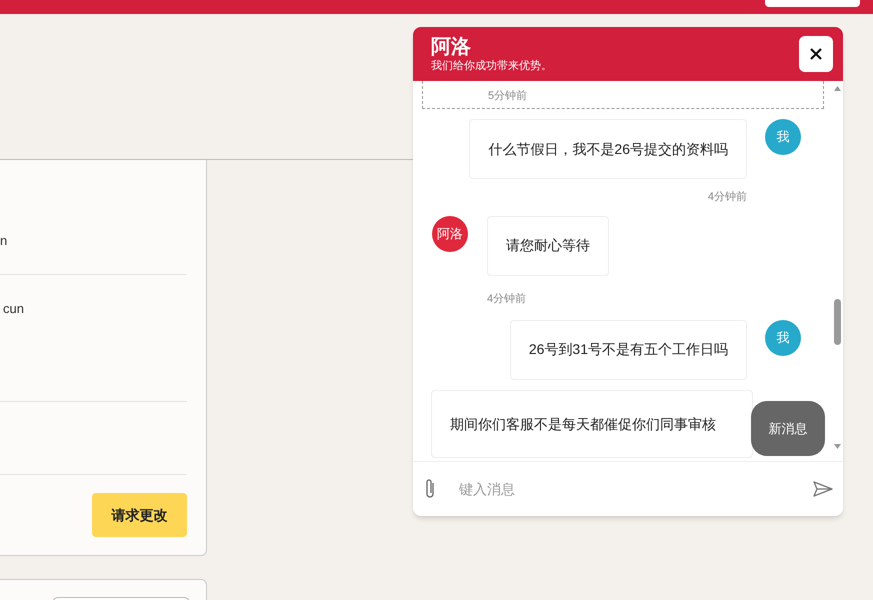  What do you see at coordinates (548, 246) in the screenshot?
I see `message-bubble: 请您耐心等待` at bounding box center [548, 246].